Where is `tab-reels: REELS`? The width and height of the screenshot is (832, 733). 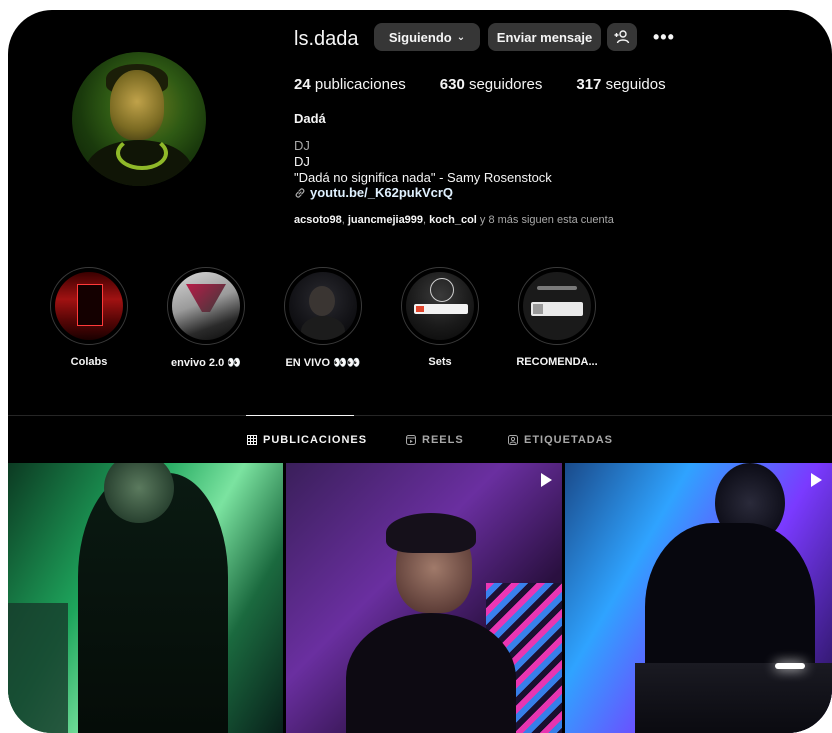 tab-reels: REELS is located at coordinates (435, 440).